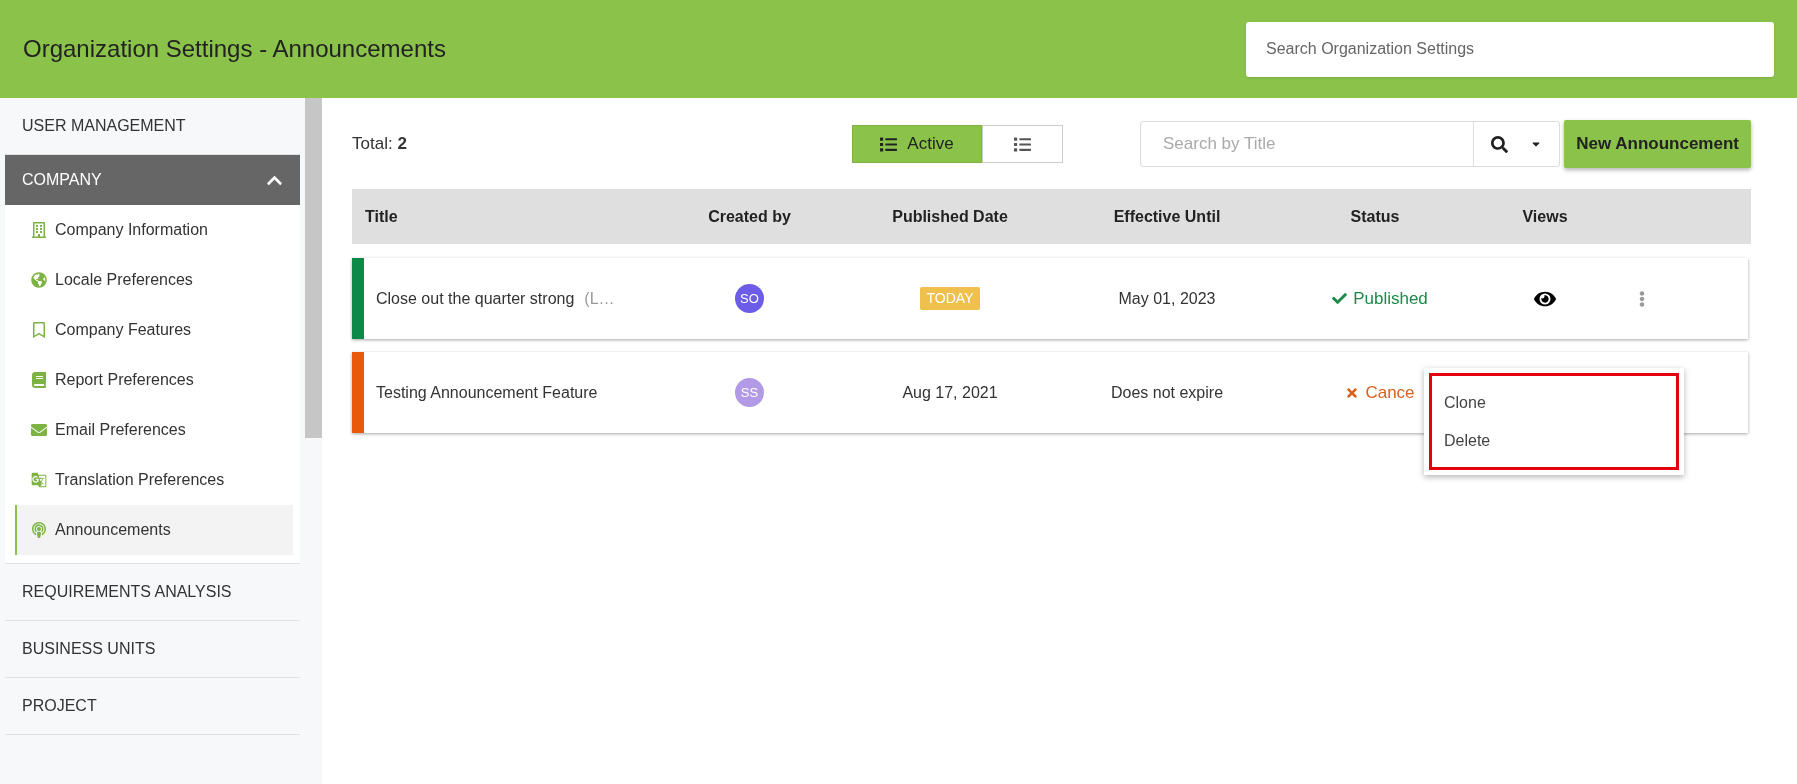  What do you see at coordinates (152, 126) in the screenshot?
I see `sidebar-section: USER MANAGEMENT` at bounding box center [152, 126].